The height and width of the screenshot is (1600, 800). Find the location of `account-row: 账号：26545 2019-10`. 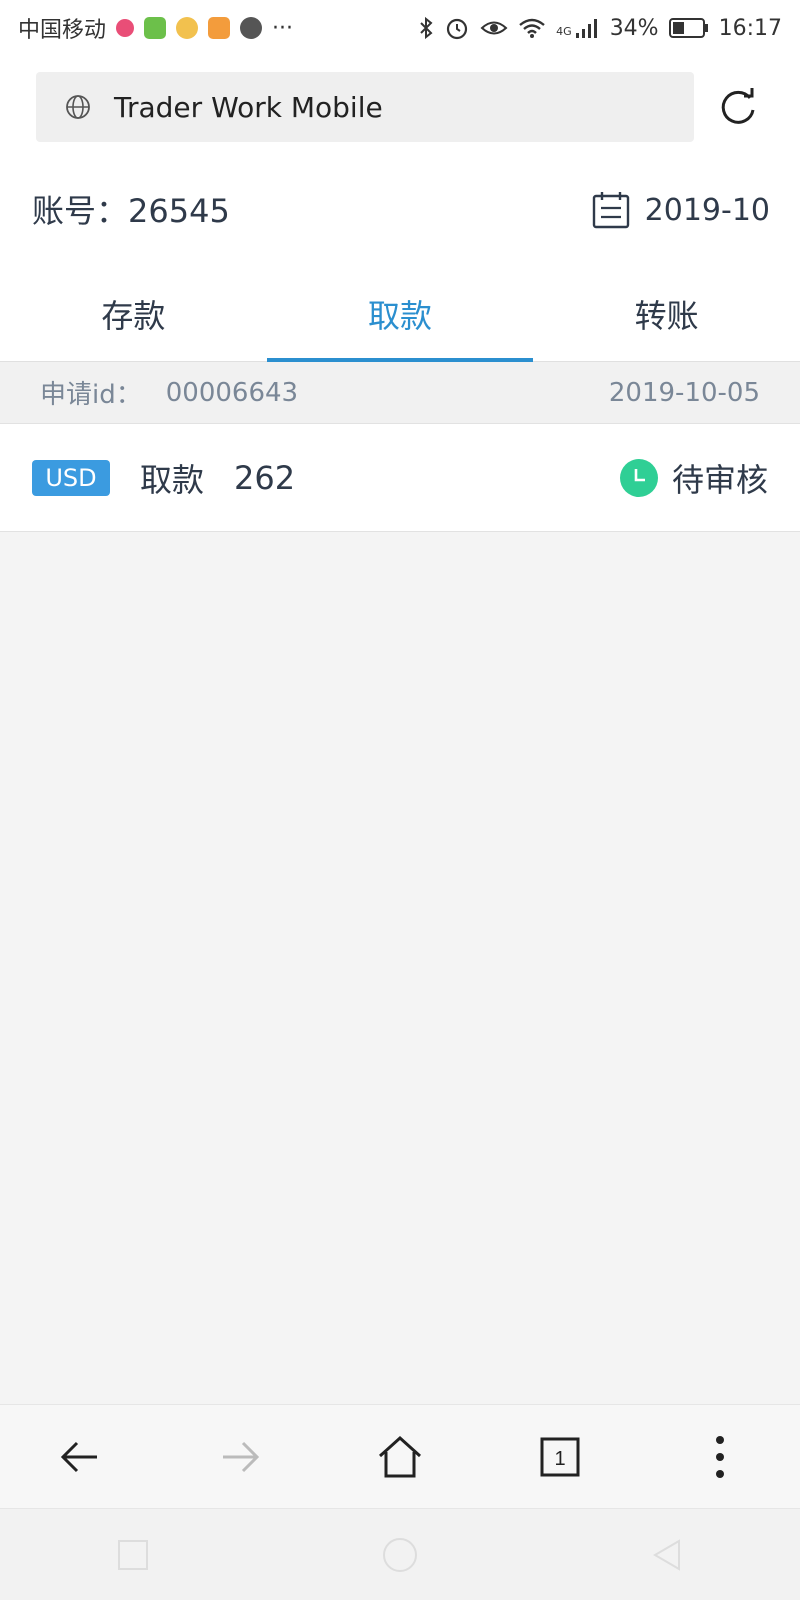

account-row: 账号：26545 2019-10 is located at coordinates (400, 211).